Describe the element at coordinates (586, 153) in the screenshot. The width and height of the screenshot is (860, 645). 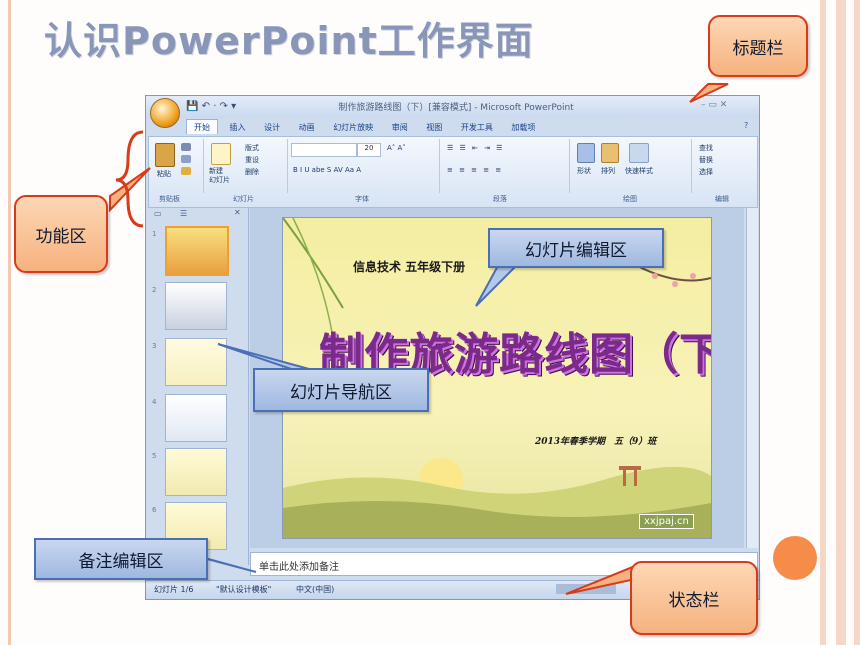
I see `shapes-icon` at that location.